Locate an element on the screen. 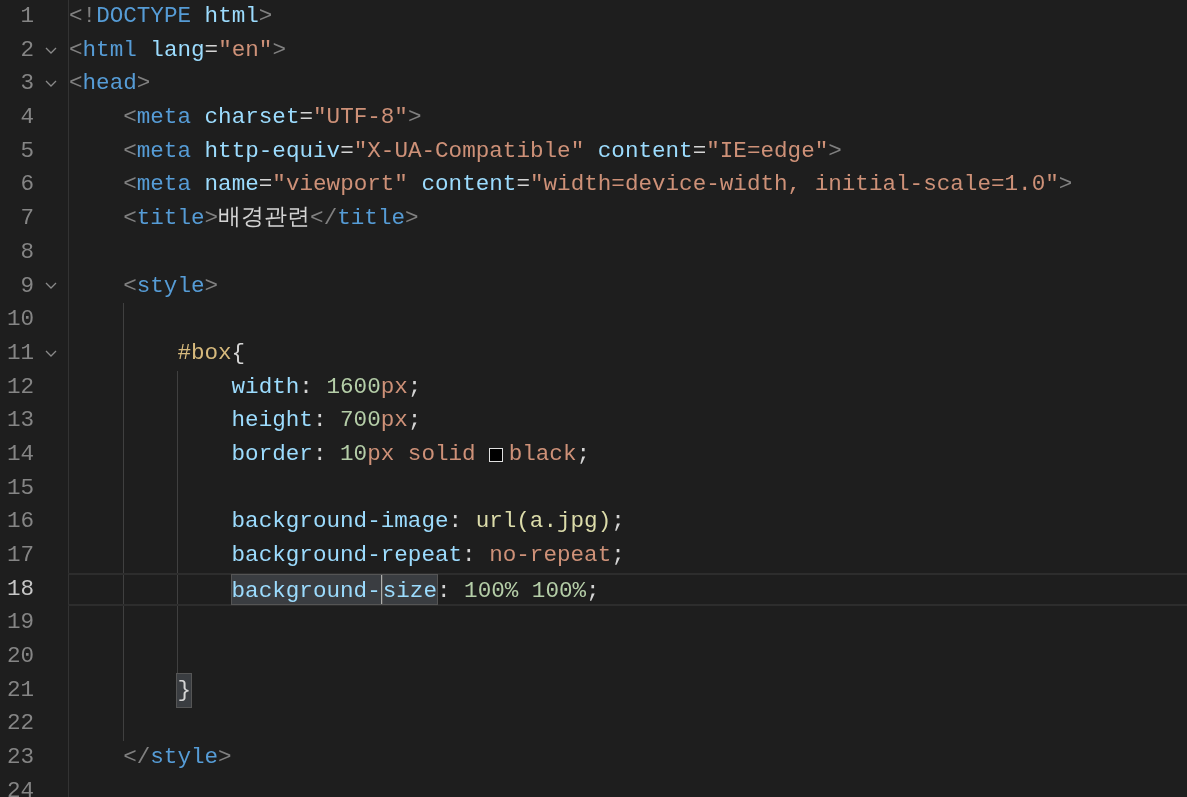 The width and height of the screenshot is (1187, 797). code-token: name is located at coordinates (231, 185).